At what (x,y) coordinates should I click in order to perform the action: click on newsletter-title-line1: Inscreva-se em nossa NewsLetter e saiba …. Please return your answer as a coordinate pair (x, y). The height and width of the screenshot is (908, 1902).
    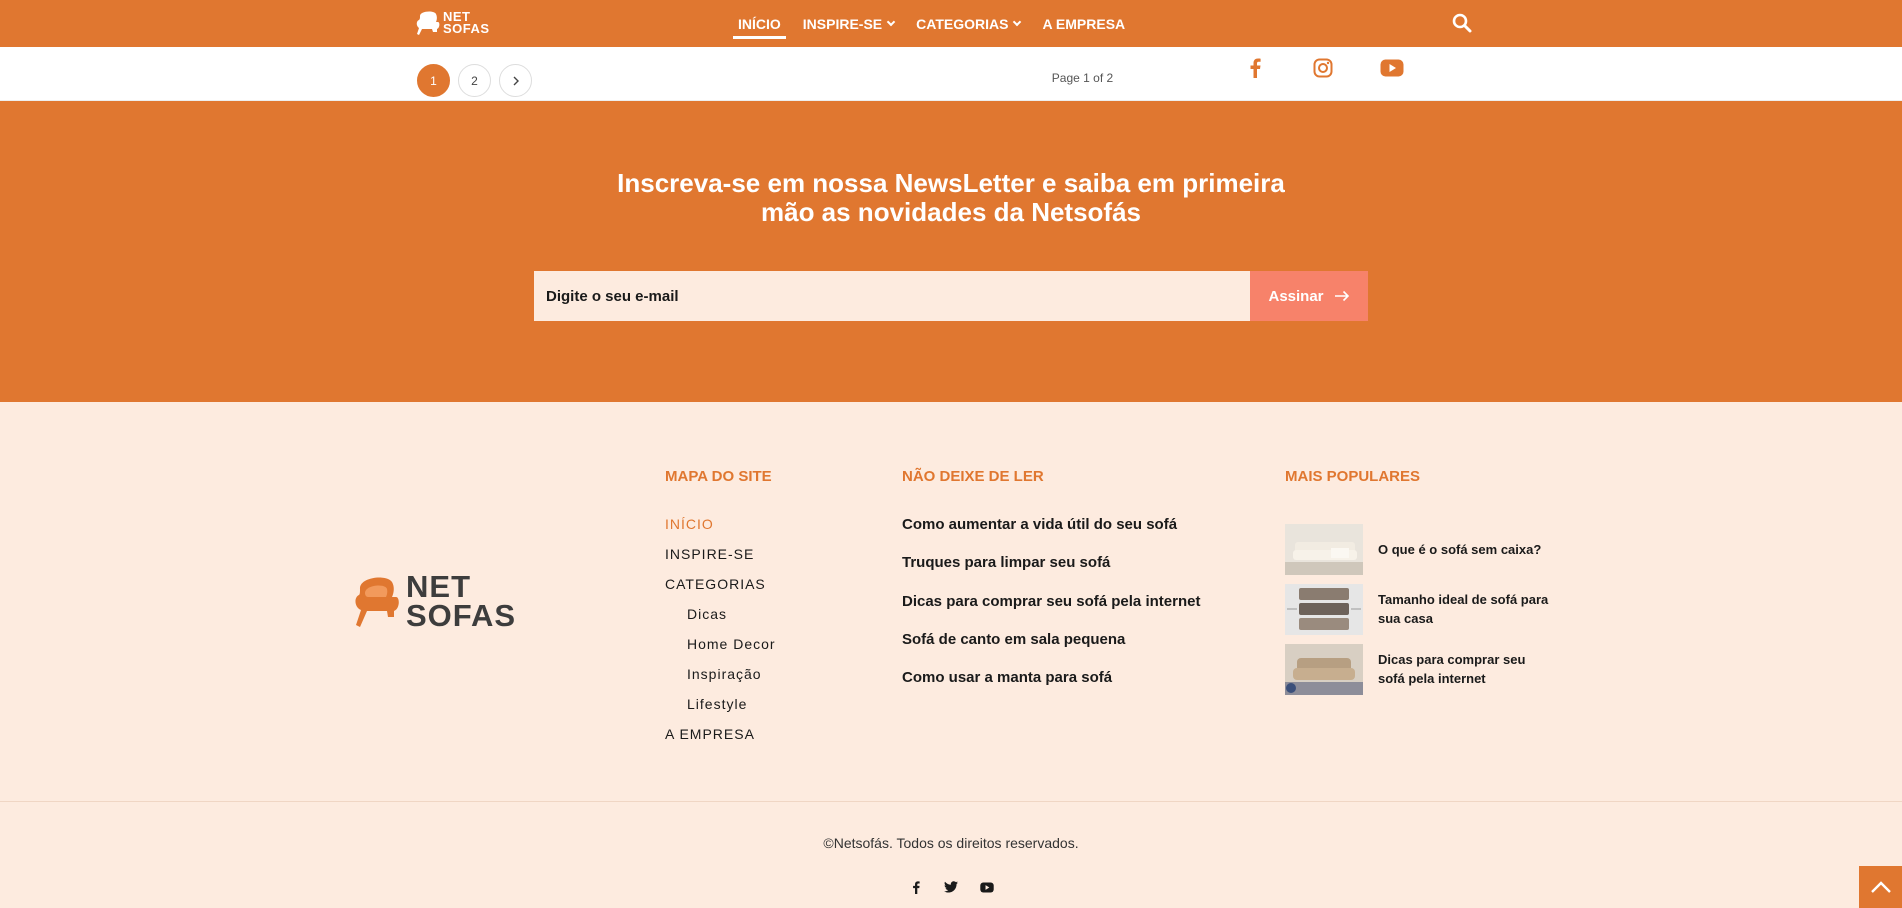
    Looking at the image, I should click on (951, 183).